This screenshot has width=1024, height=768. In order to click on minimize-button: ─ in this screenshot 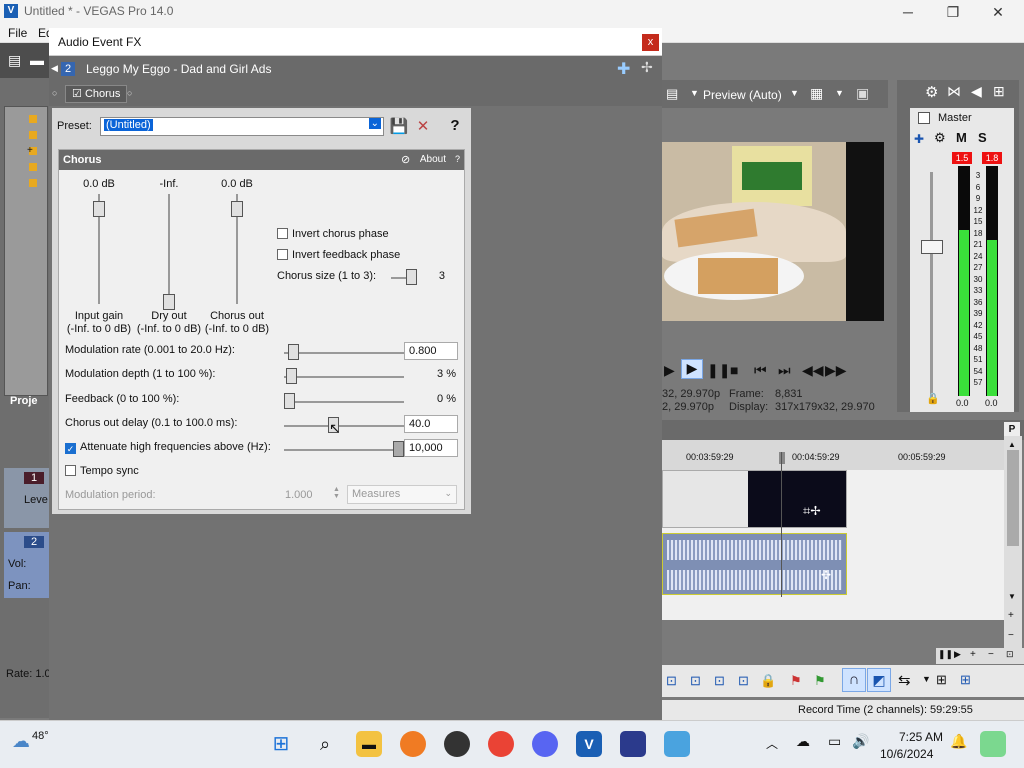, I will do `click(908, 12)`.